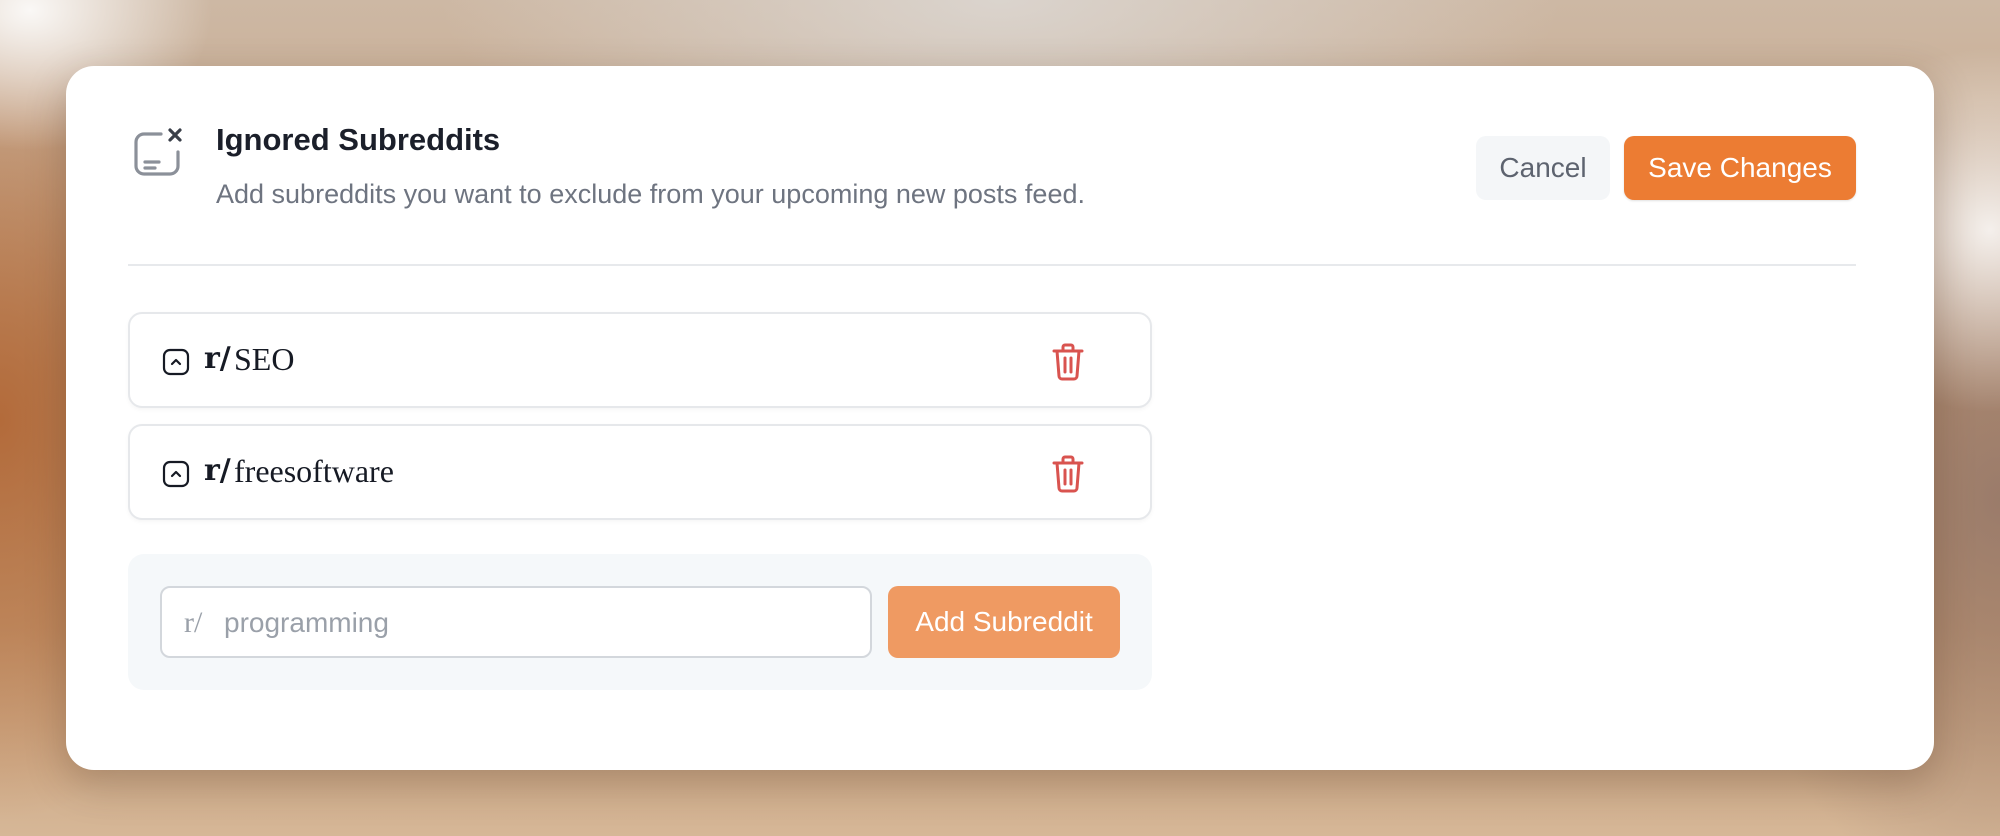 The image size is (2000, 836). Describe the element at coordinates (640, 472) in the screenshot. I see `subreddit-row: r/ freesoftware` at that location.